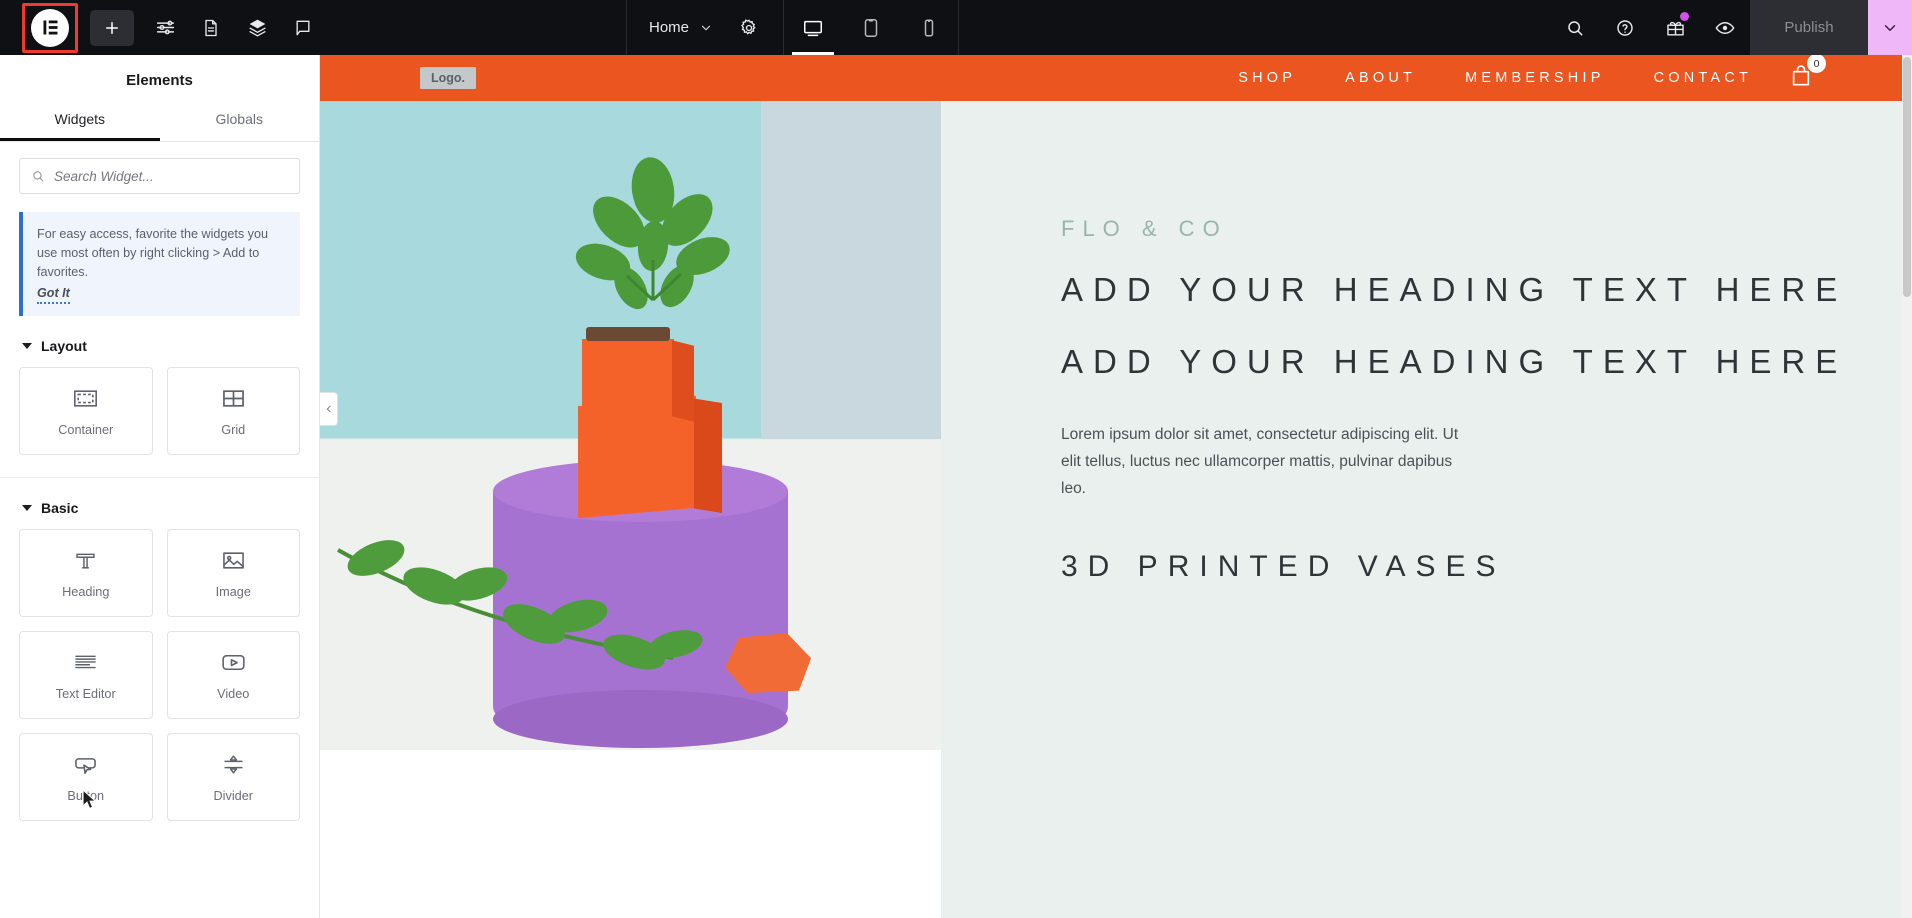 Image resolution: width=1912 pixels, height=918 pixels. What do you see at coordinates (233, 796) in the screenshot?
I see `widget-divider-label: Divider` at bounding box center [233, 796].